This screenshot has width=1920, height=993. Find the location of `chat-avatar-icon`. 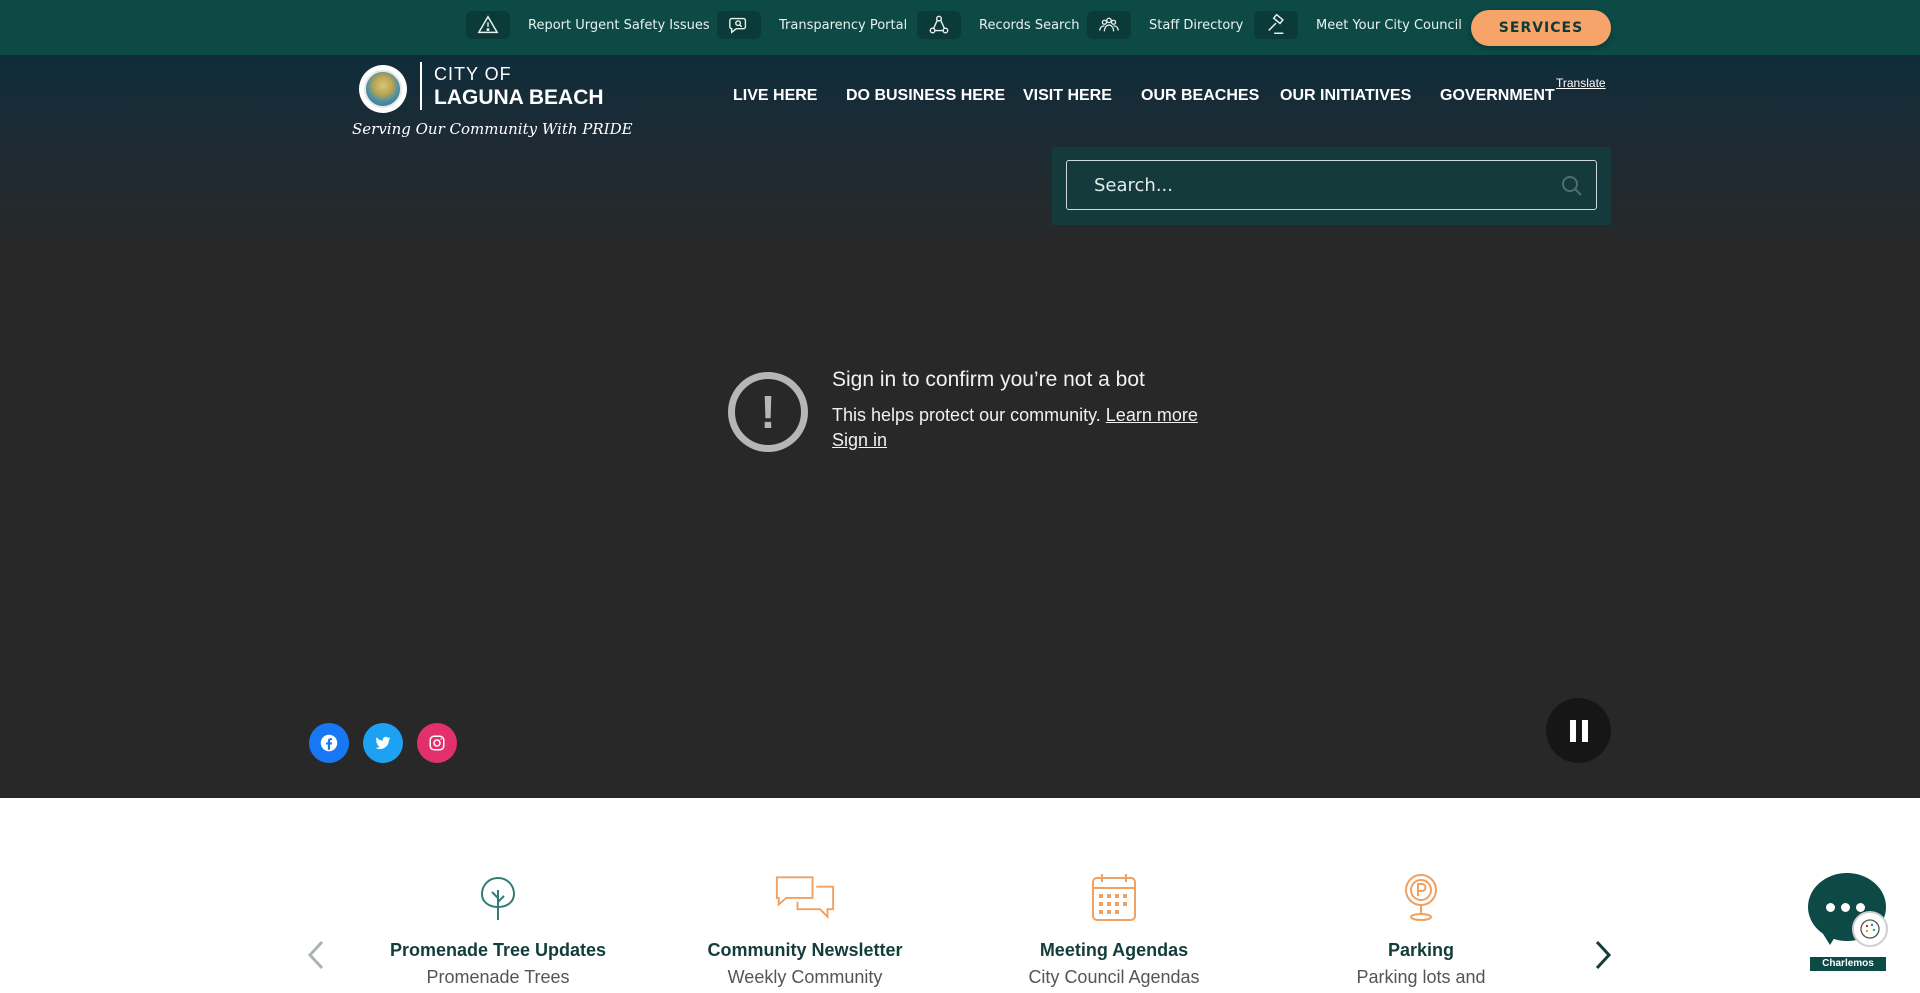

chat-avatar-icon is located at coordinates (1870, 929).